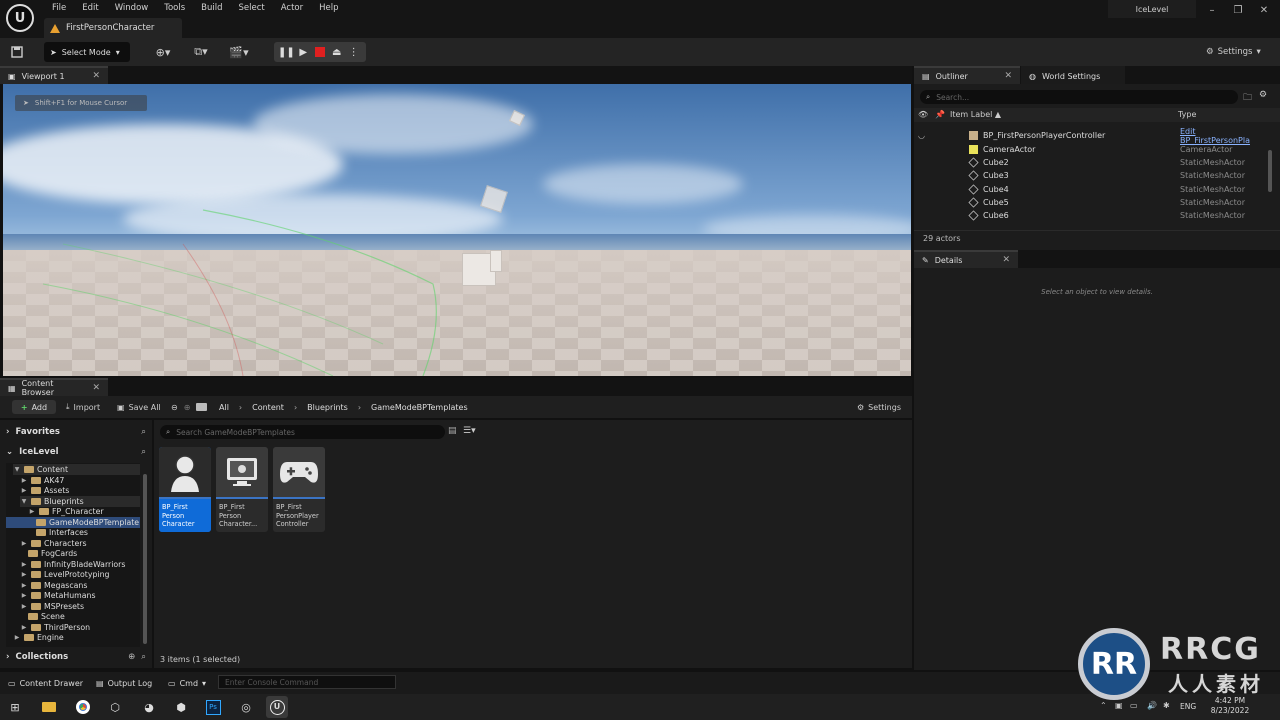 The height and width of the screenshot is (720, 1280). Describe the element at coordinates (354, 52) in the screenshot. I see `play-options-icon: ⋮` at that location.